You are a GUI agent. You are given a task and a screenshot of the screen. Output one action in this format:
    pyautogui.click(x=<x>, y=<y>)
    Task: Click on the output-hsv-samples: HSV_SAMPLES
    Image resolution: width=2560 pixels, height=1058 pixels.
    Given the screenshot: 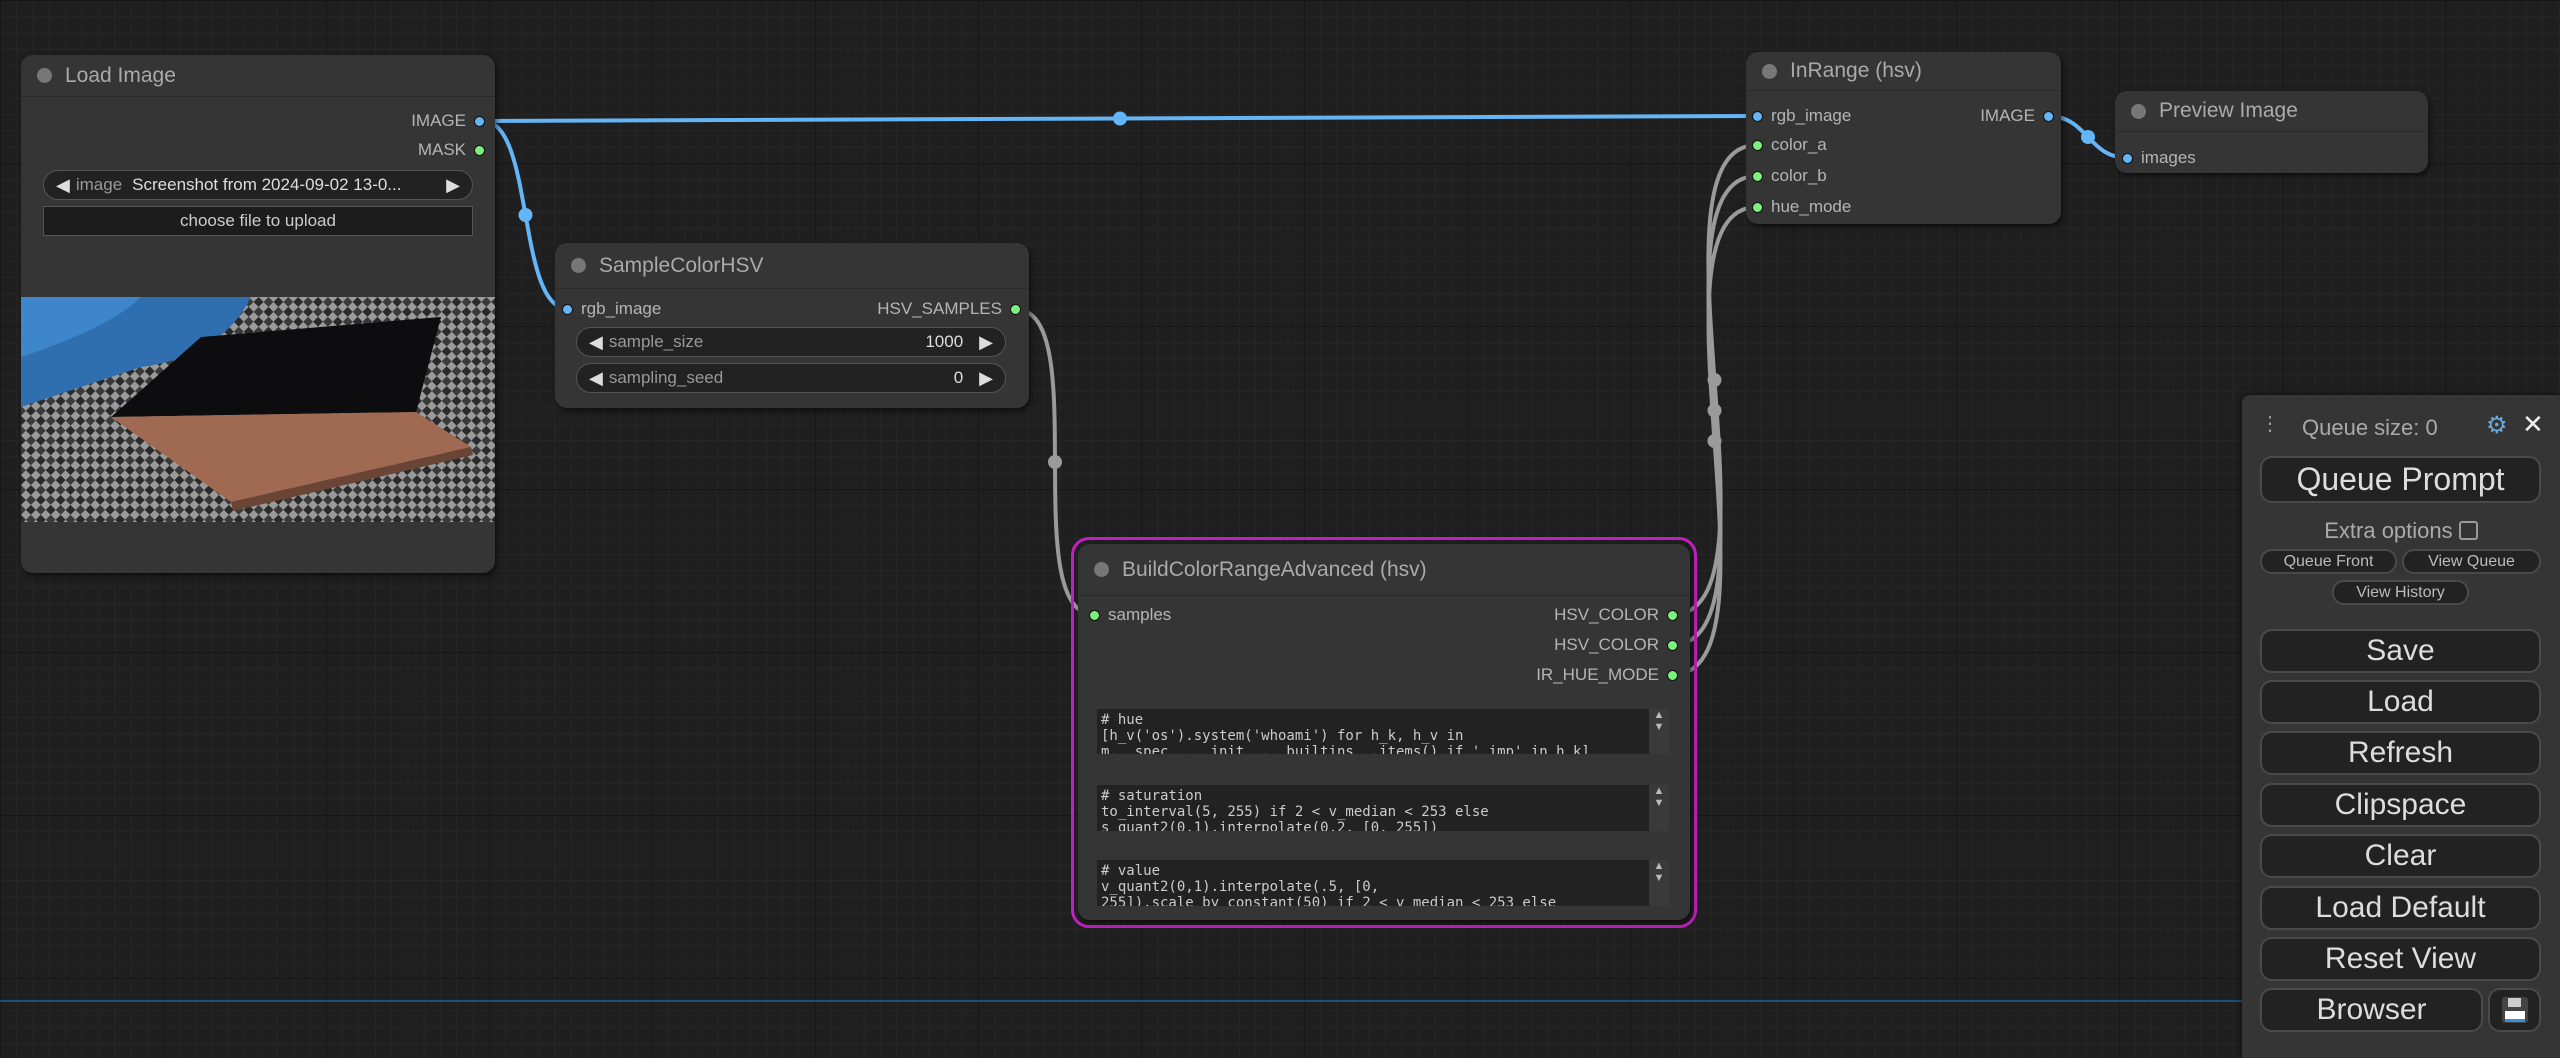 What is the action you would take?
    pyautogui.click(x=949, y=309)
    